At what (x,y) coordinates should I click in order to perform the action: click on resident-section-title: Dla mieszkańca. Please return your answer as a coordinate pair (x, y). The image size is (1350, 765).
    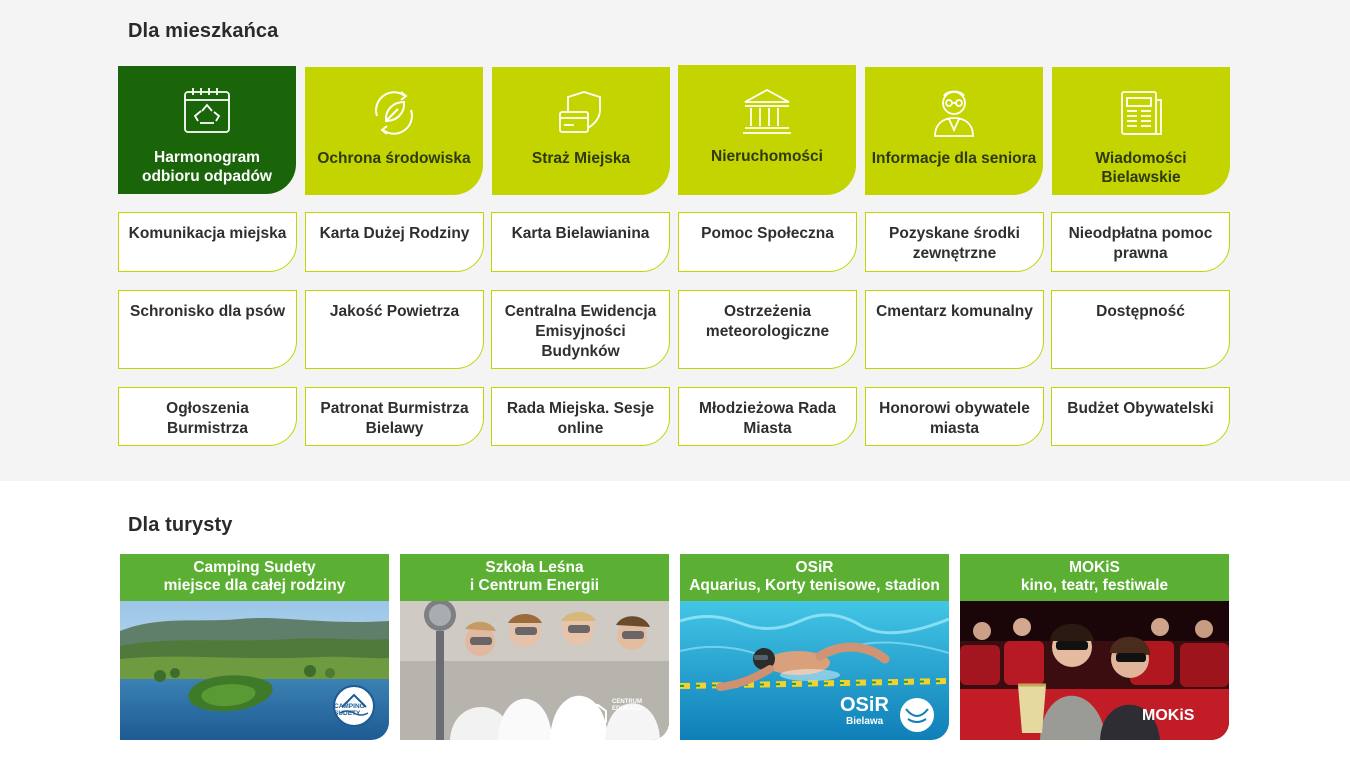
    Looking at the image, I should click on (203, 31).